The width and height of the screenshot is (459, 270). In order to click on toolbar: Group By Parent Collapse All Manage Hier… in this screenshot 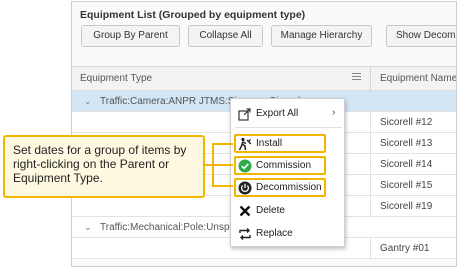, I will do `click(264, 37)`.